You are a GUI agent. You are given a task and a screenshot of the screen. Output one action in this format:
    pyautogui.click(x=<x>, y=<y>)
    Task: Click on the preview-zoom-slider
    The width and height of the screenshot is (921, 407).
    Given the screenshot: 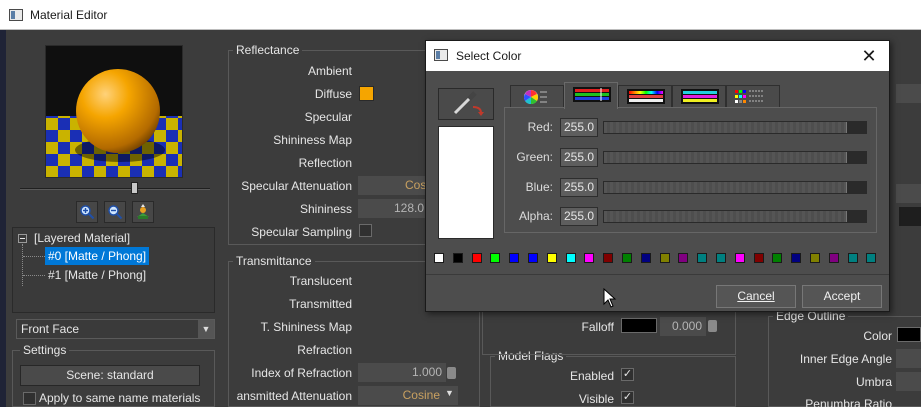 What is the action you would take?
    pyautogui.click(x=115, y=188)
    